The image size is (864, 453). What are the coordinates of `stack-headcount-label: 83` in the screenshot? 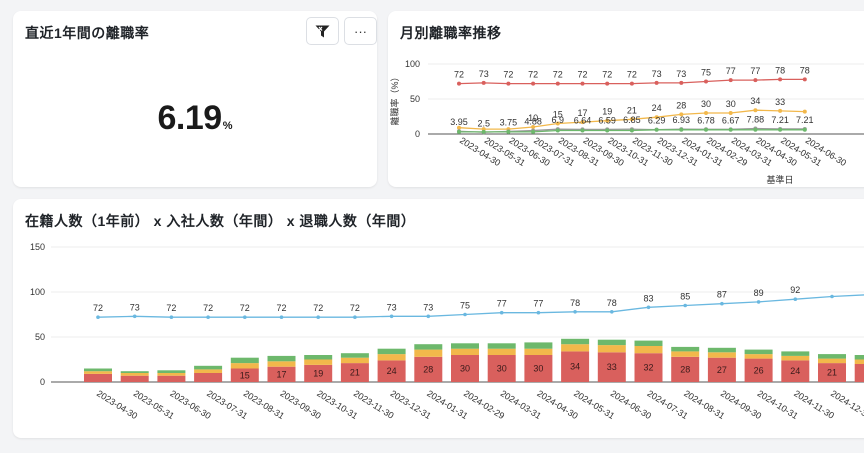 It's located at (648, 298).